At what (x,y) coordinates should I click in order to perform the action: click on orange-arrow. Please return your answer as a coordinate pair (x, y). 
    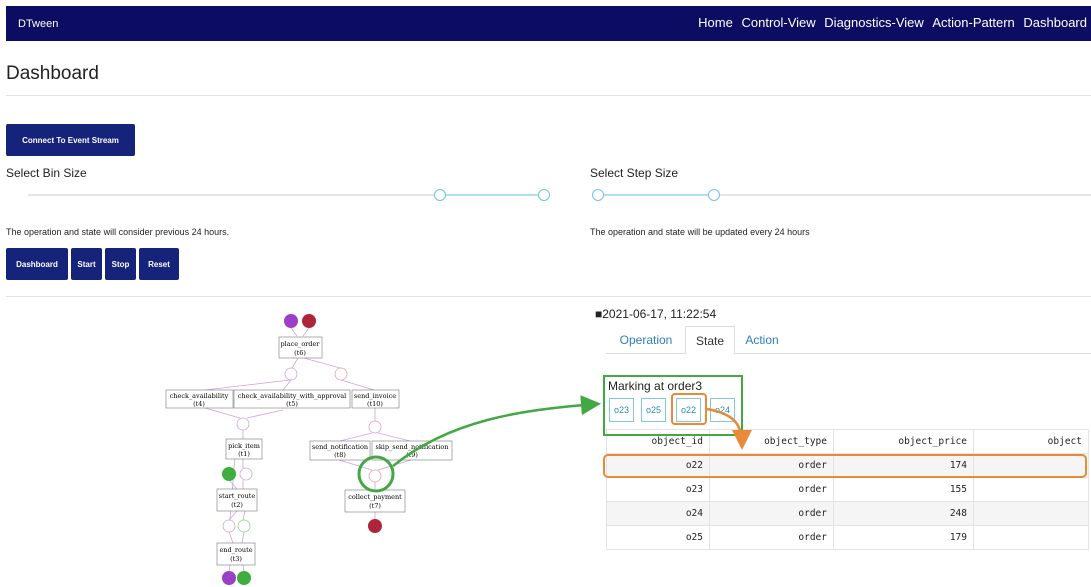
    Looking at the image, I should click on (729, 428).